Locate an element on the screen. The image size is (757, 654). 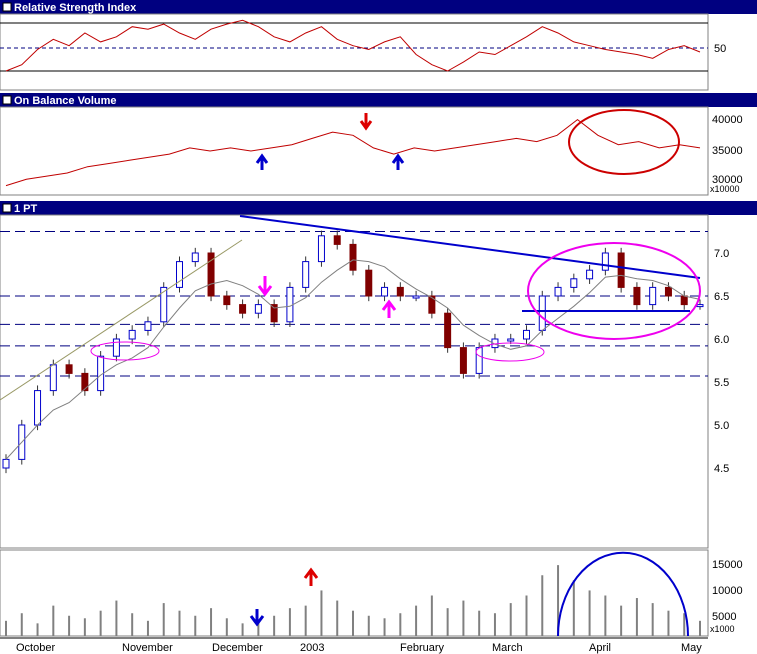
price-tick-3: 5.5 is located at coordinates (721, 383).